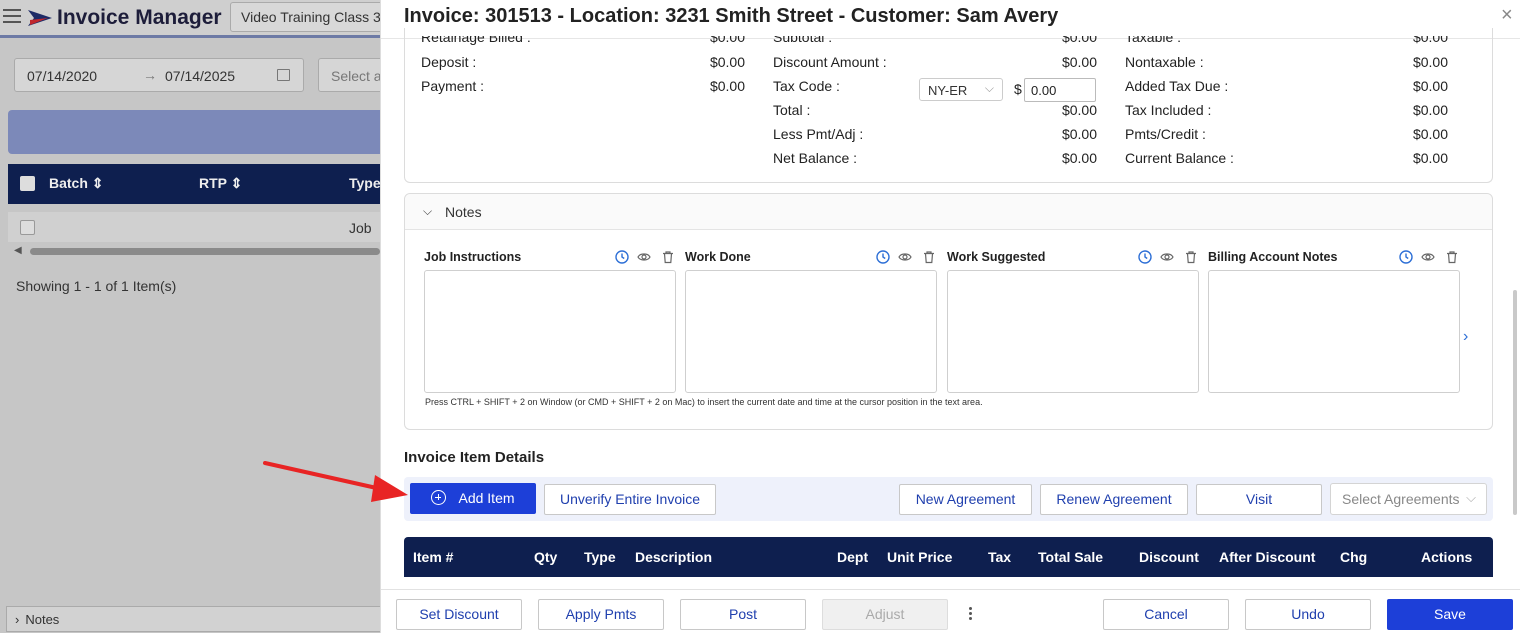  What do you see at coordinates (1430, 62) in the screenshot?
I see `nontaxable-value: $0.00` at bounding box center [1430, 62].